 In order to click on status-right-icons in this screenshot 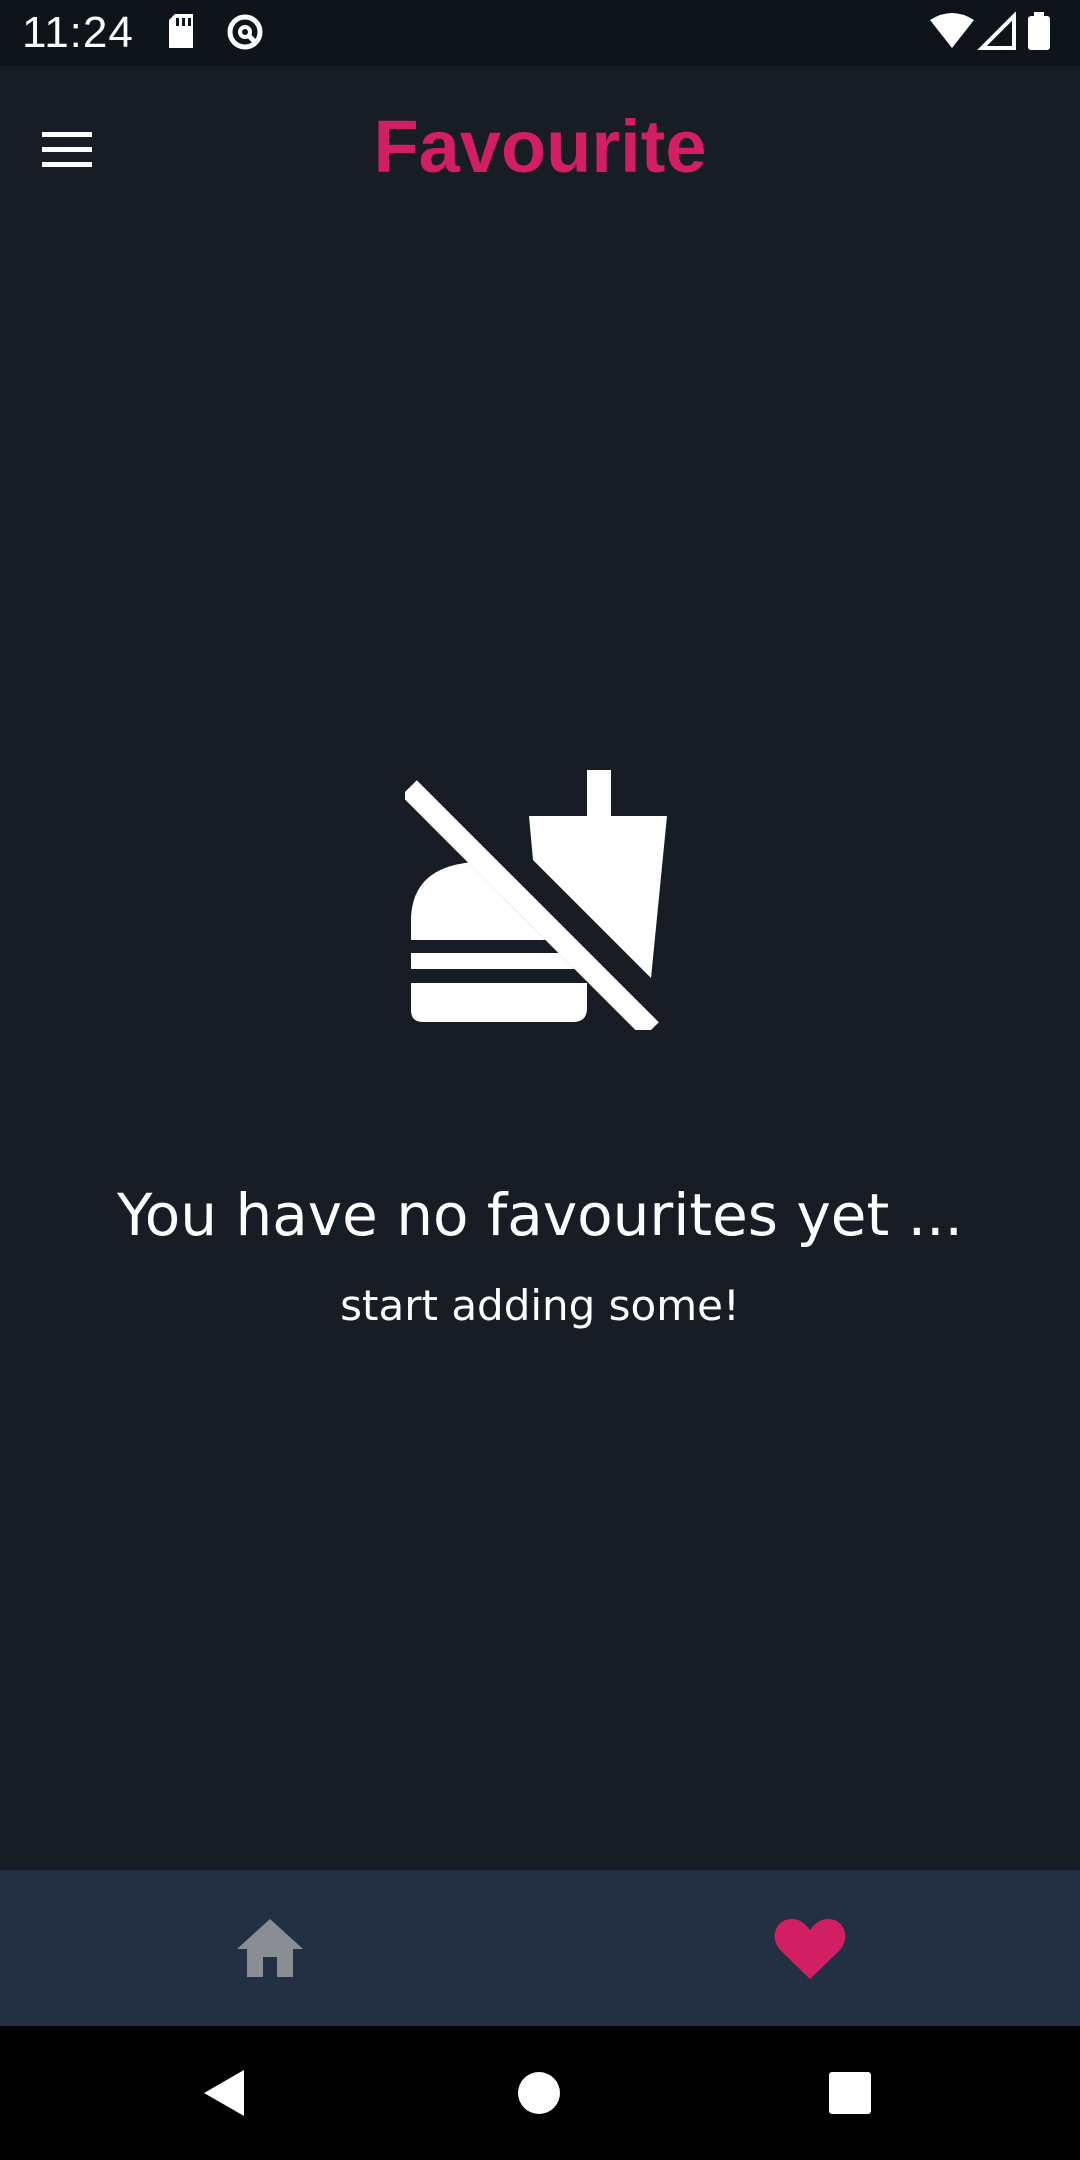, I will do `click(995, 33)`.